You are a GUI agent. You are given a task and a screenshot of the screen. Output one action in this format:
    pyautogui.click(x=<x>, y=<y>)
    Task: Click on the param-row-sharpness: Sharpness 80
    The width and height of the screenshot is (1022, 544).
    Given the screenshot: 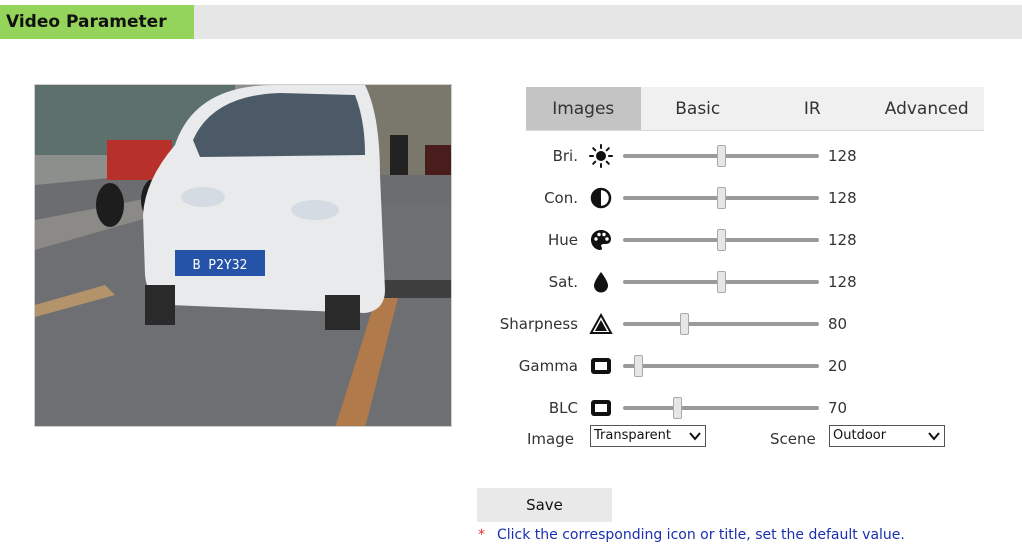 What is the action you would take?
    pyautogui.click(x=680, y=324)
    